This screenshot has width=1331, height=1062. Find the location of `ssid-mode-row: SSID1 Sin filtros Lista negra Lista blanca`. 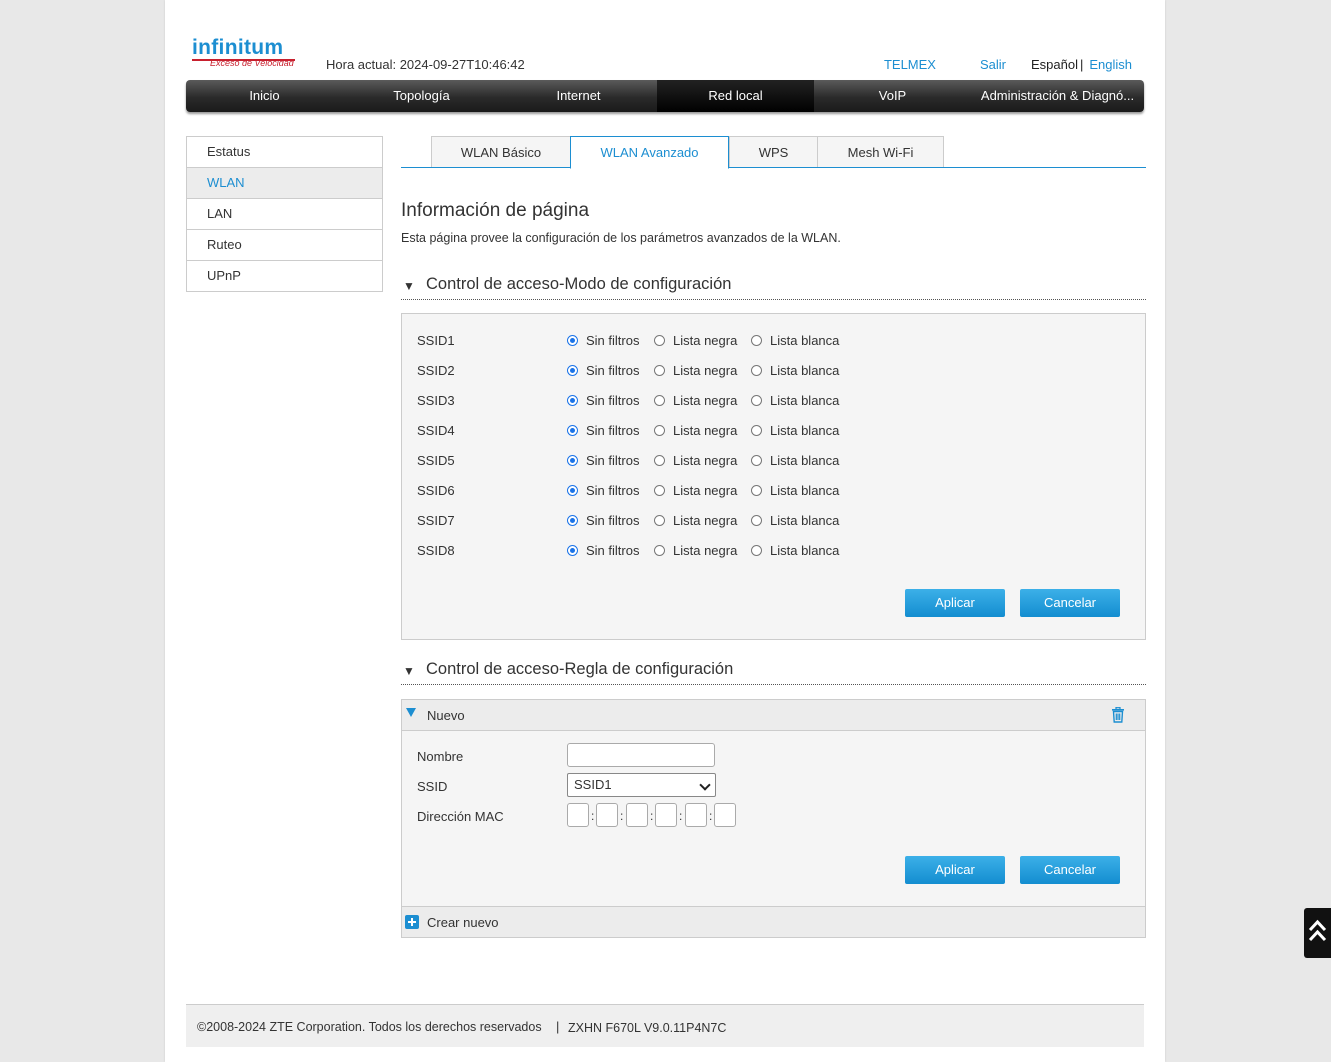

ssid-mode-row: SSID1 Sin filtros Lista negra Lista blanca is located at coordinates (767, 340).